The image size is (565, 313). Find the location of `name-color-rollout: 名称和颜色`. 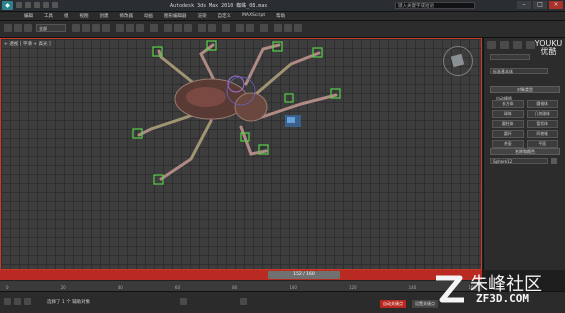

name-color-rollout: 名称和颜色 is located at coordinates (525, 151).